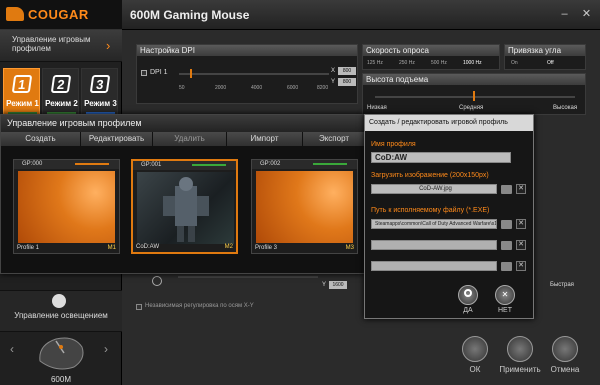 This screenshot has height=385, width=600. Describe the element at coordinates (59, 301) in the screenshot. I see `bulb-icon` at that location.